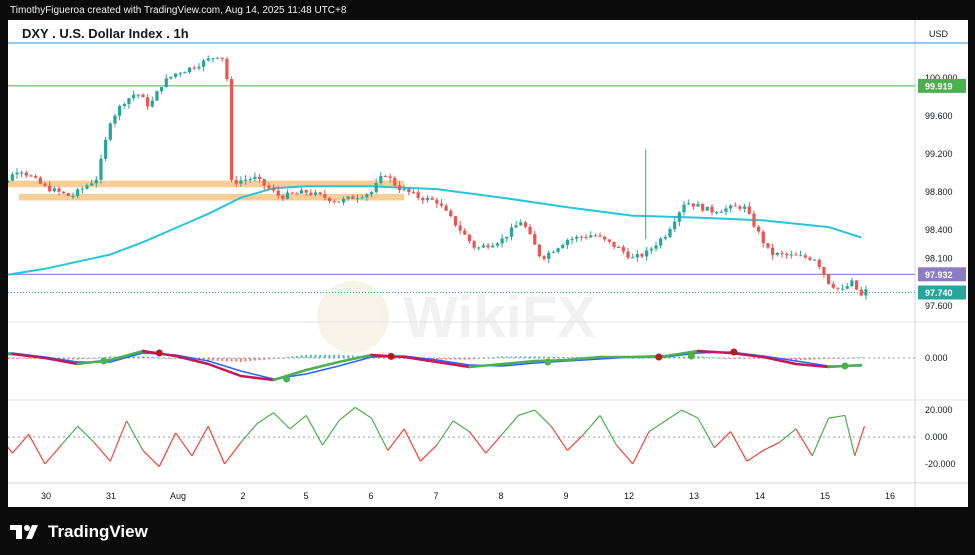 This screenshot has width=975, height=555. I want to click on time-tick-label: 13, so click(694, 496).